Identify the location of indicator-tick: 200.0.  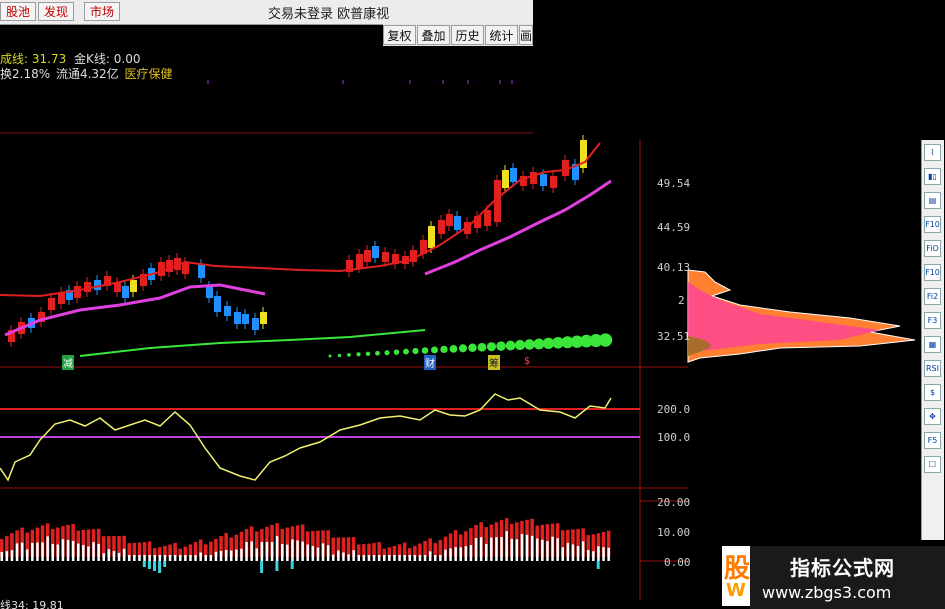
(674, 409).